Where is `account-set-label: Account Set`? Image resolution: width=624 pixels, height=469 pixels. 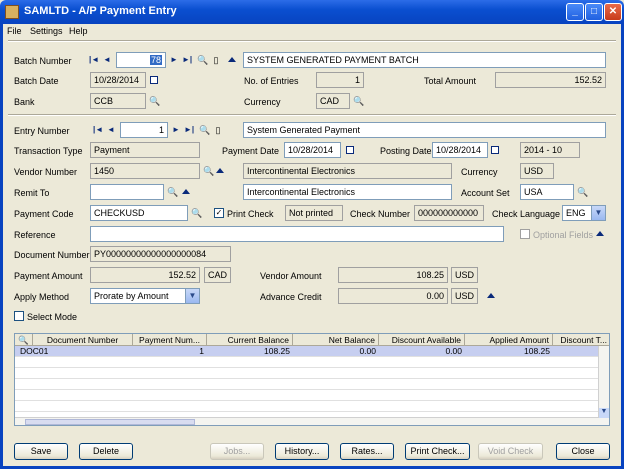
account-set-label: Account Set is located at coordinates (485, 193).